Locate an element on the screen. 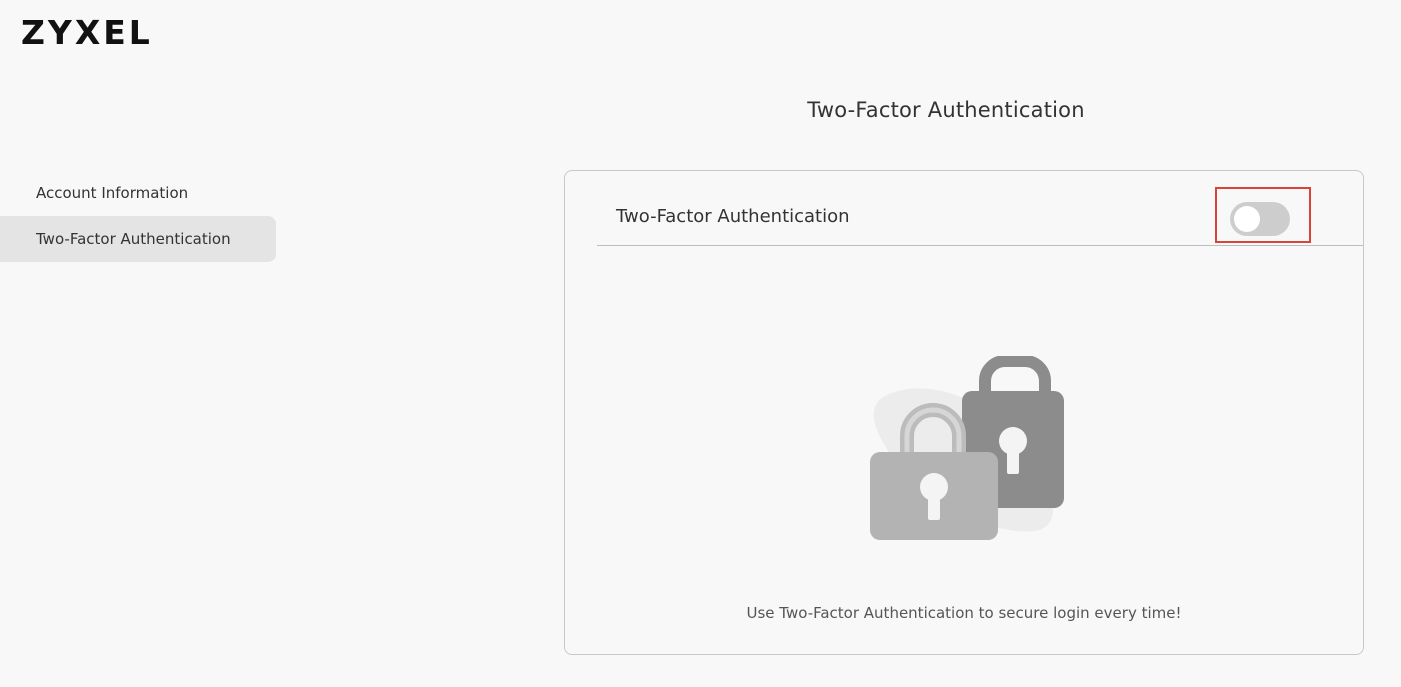 Image resolution: width=1401 pixels, height=687 pixels. page-title: Two-Factor Authentication is located at coordinates (946, 110).